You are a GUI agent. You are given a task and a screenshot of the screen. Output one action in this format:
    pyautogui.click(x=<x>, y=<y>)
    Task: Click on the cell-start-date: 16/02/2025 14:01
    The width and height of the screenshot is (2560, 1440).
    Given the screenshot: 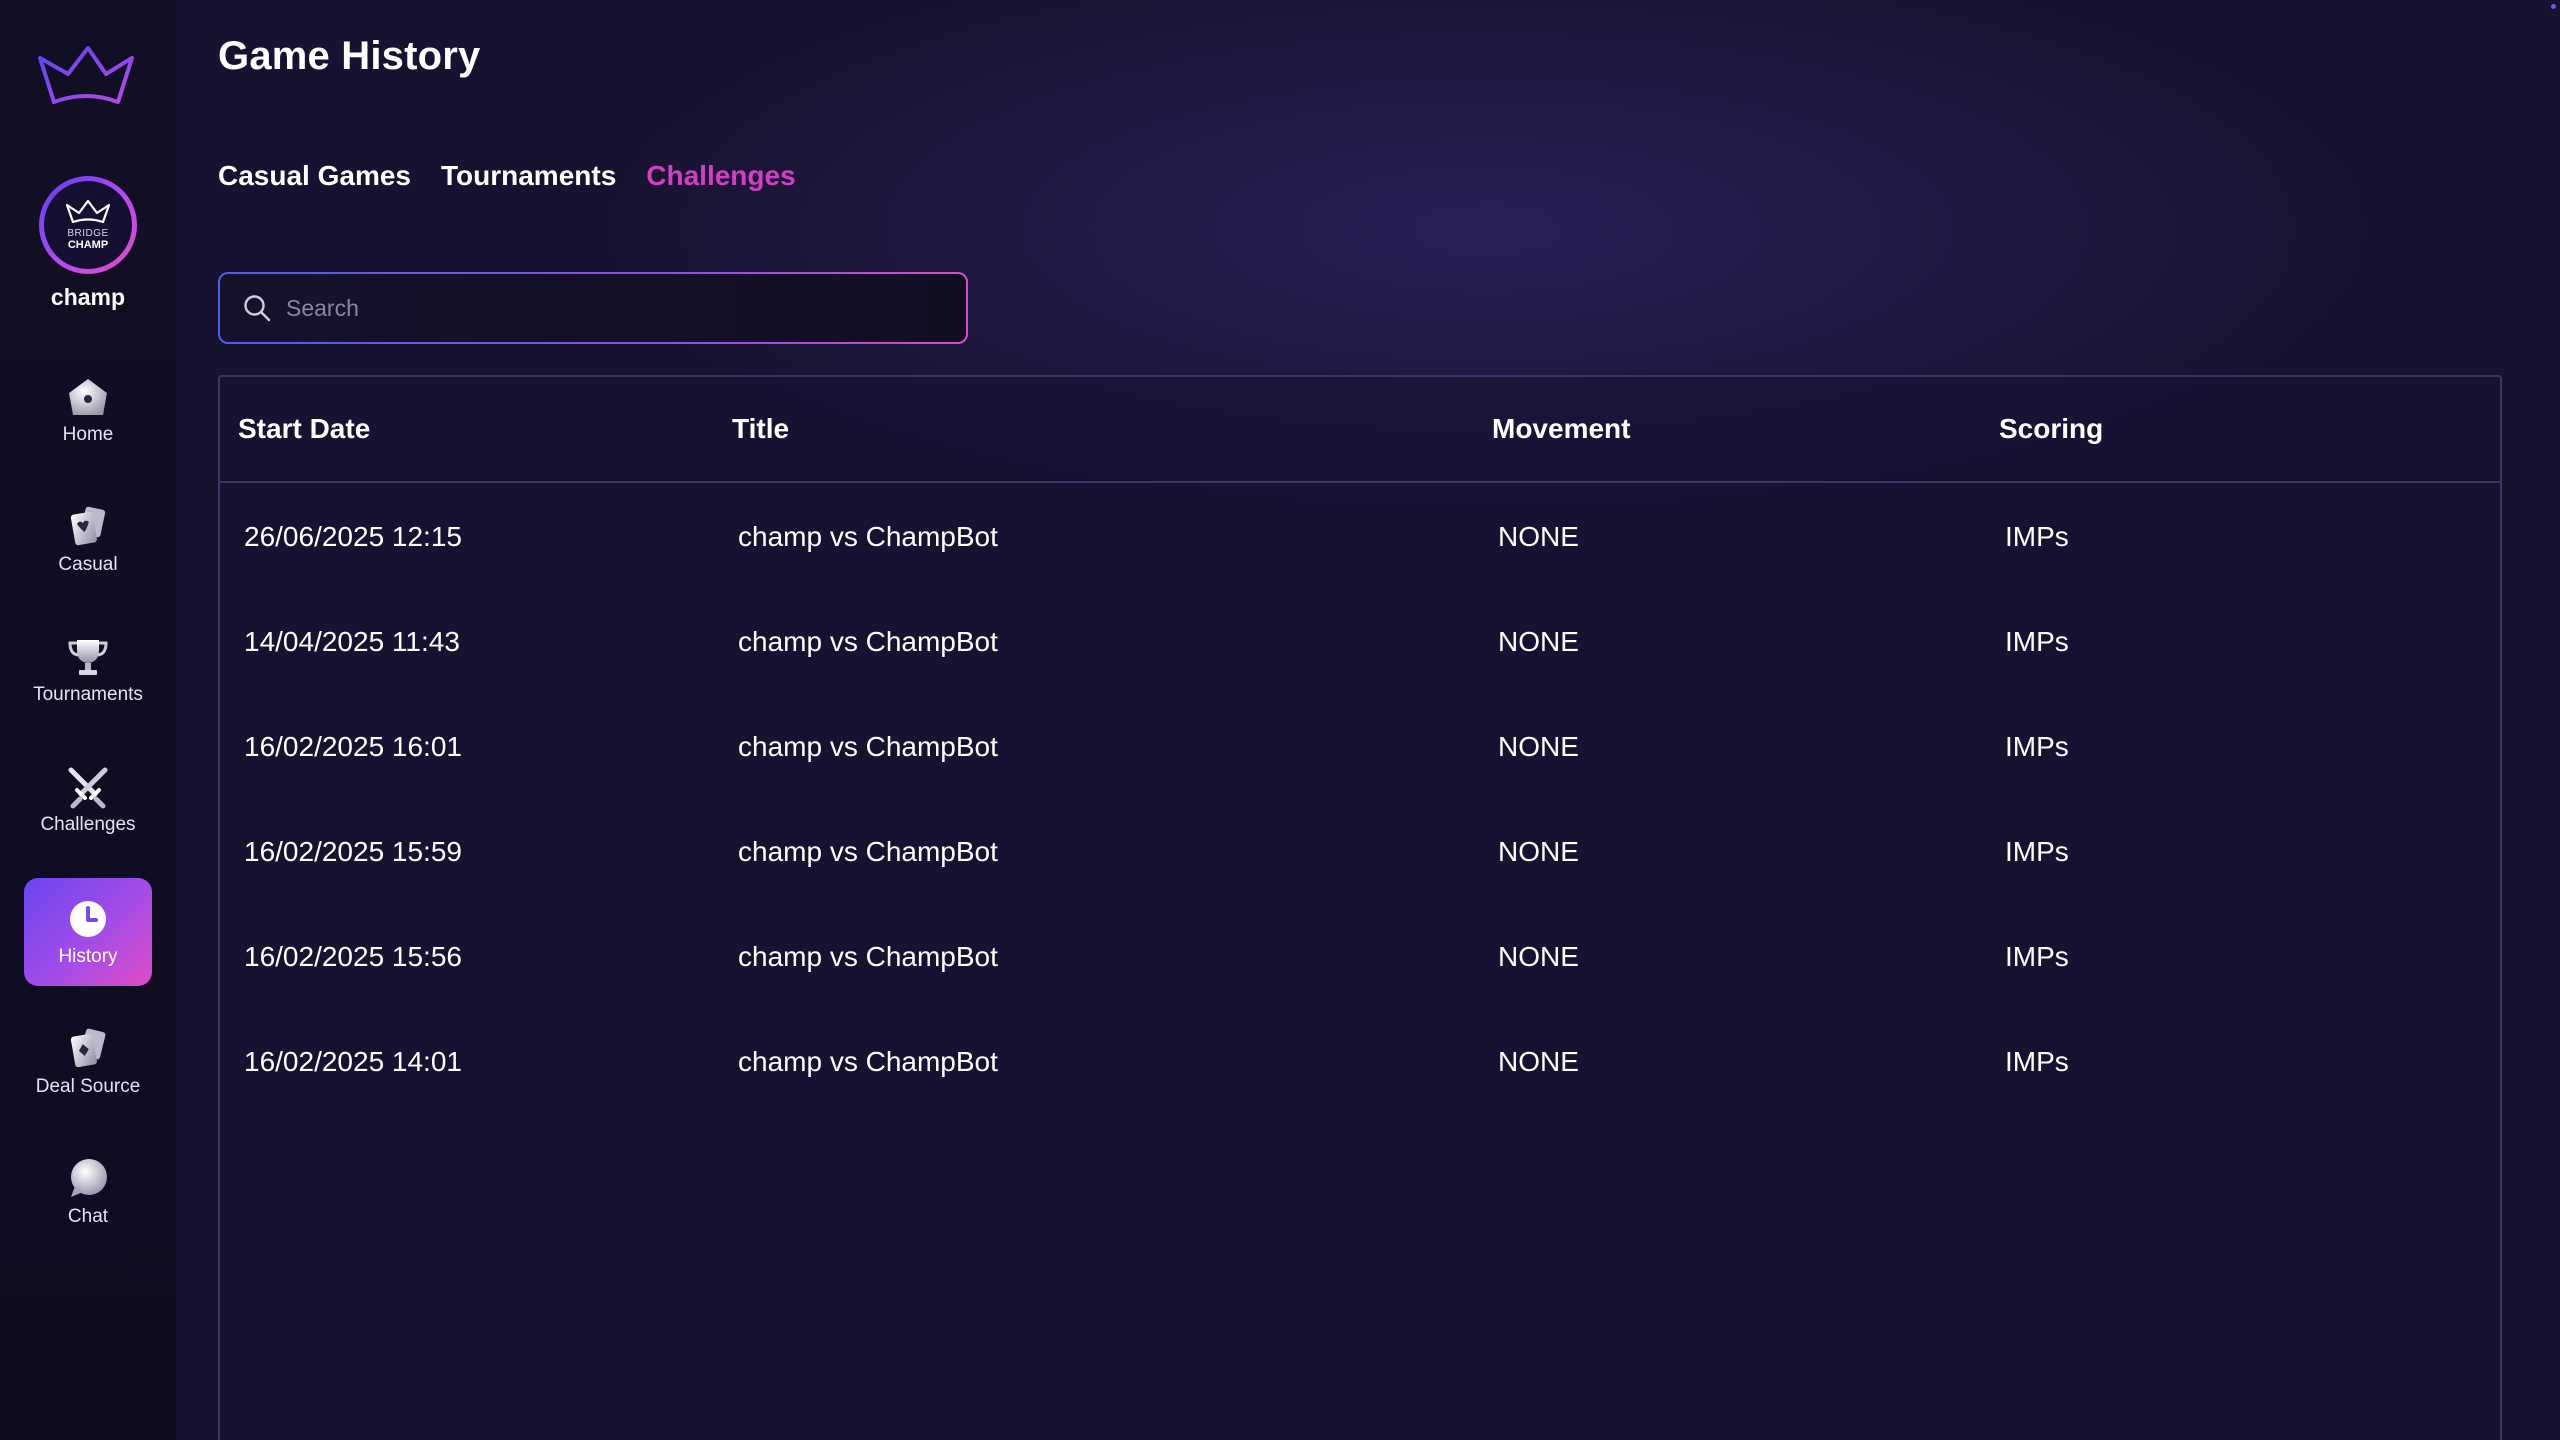 What is the action you would take?
    pyautogui.click(x=353, y=1061)
    